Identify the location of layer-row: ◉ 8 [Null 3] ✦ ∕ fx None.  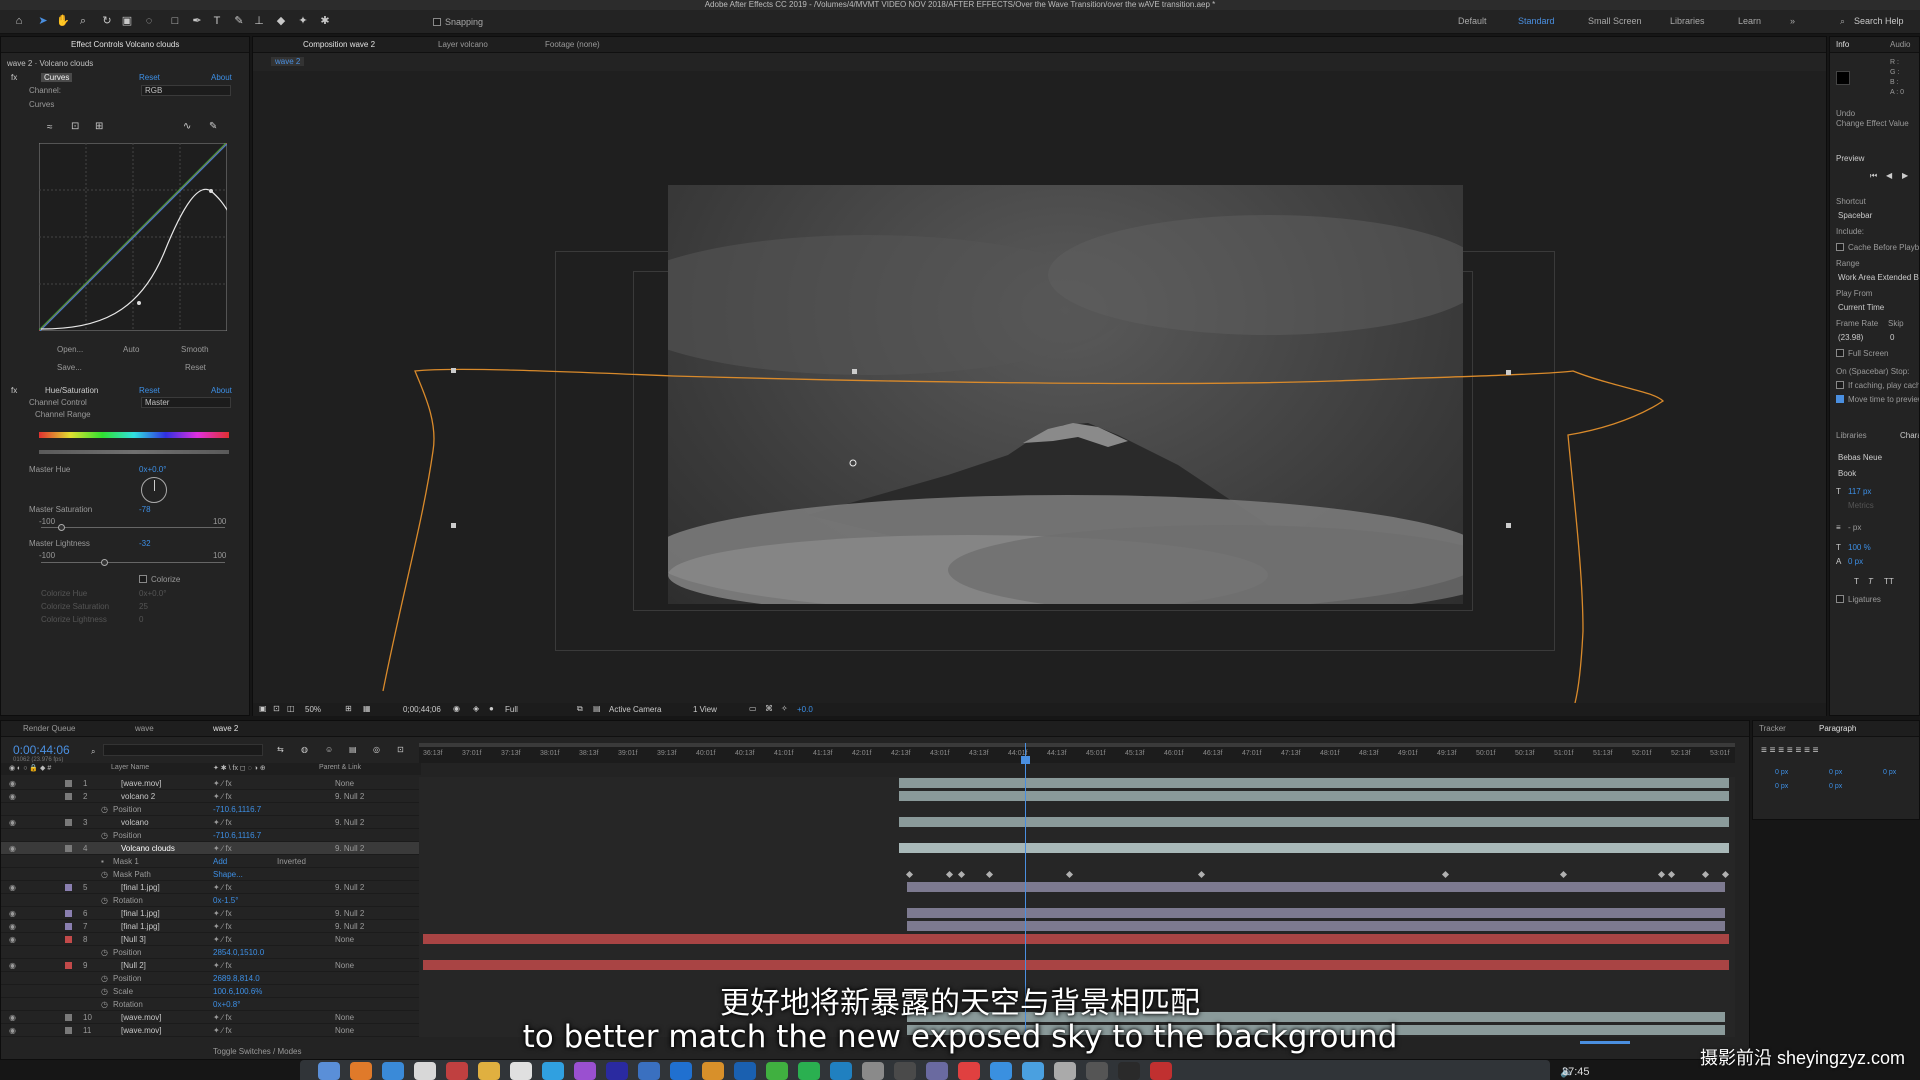
(211, 939).